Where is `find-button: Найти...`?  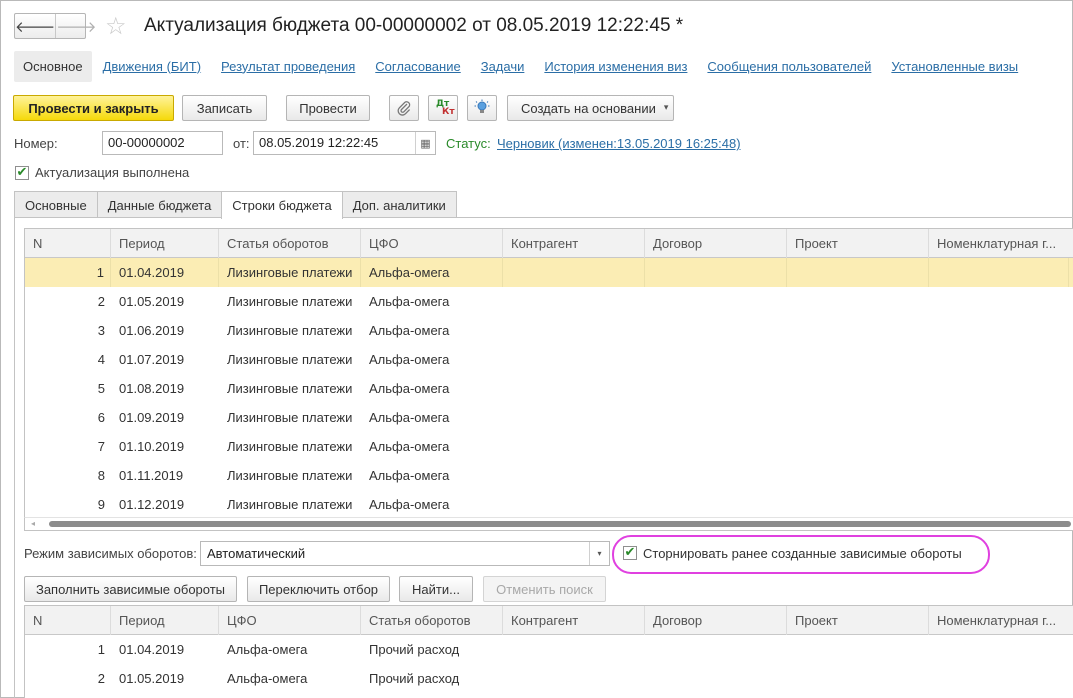
find-button: Найти... is located at coordinates (436, 589).